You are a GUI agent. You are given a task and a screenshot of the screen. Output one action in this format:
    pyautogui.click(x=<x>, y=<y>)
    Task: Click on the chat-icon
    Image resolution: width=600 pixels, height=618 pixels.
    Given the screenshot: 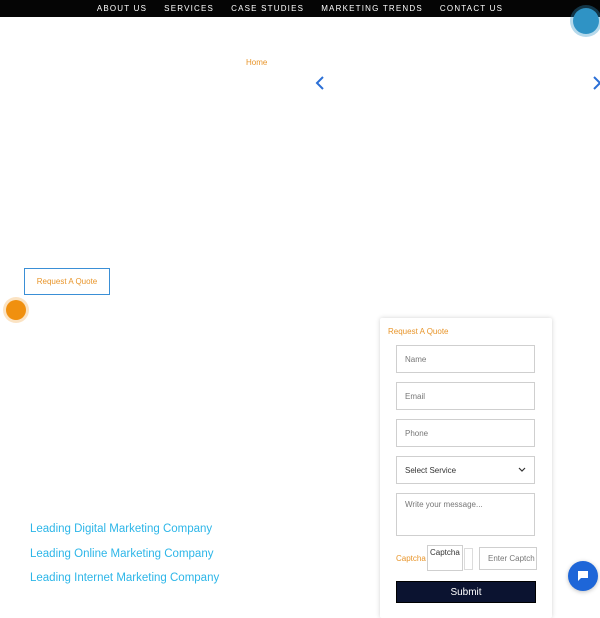 What is the action you would take?
    pyautogui.click(x=583, y=576)
    